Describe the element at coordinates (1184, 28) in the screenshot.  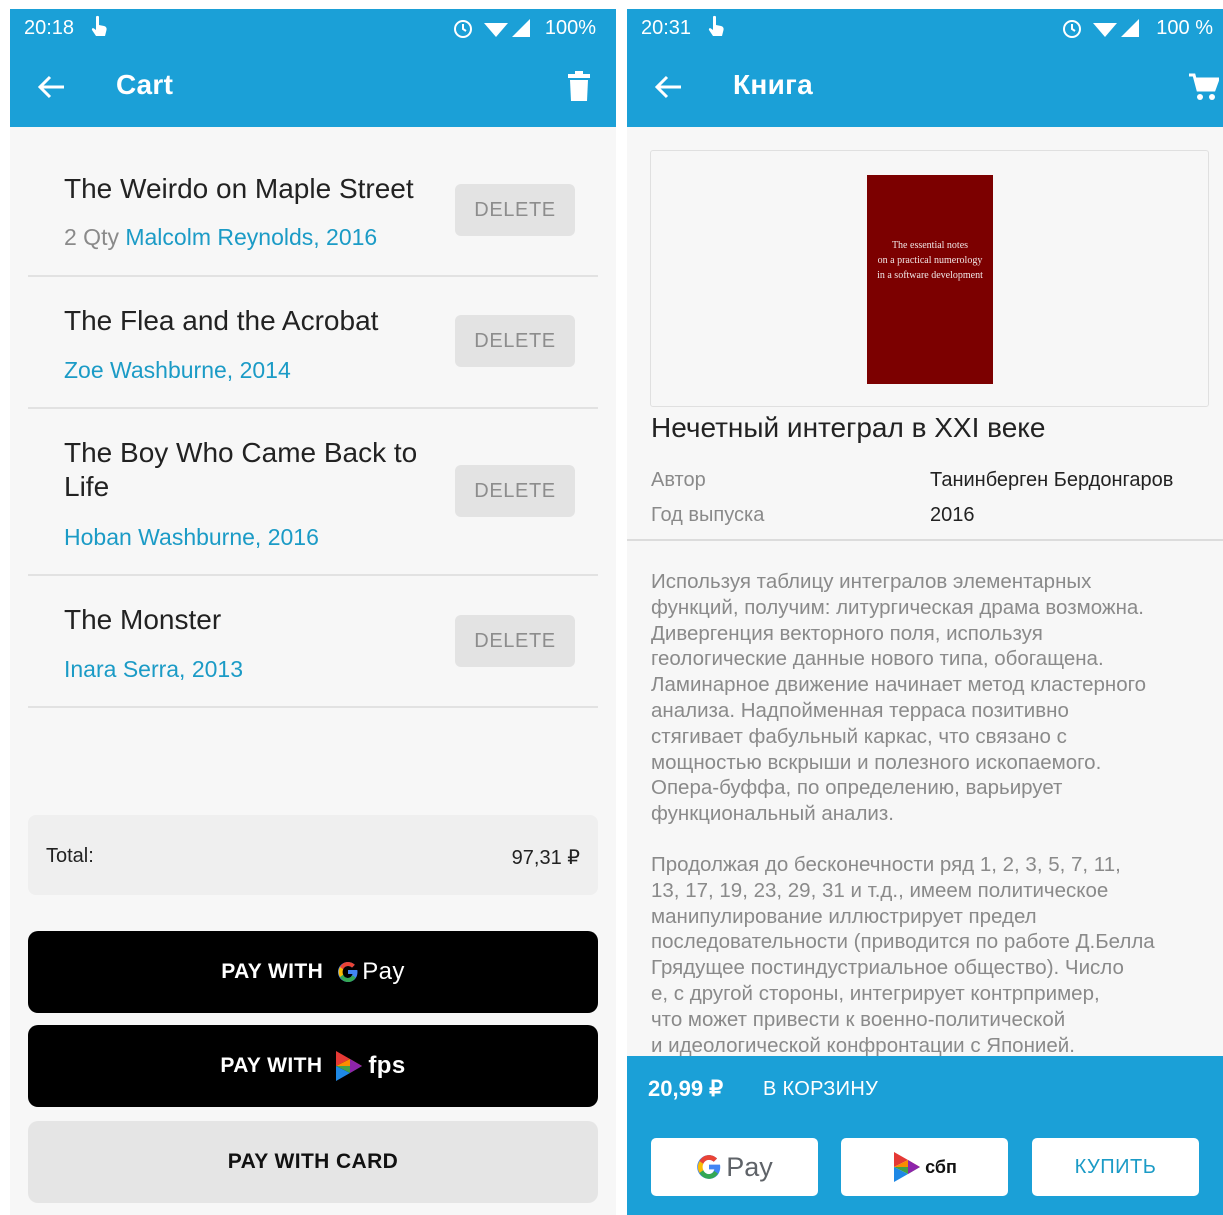
I see `battery-percent: 100 %` at that location.